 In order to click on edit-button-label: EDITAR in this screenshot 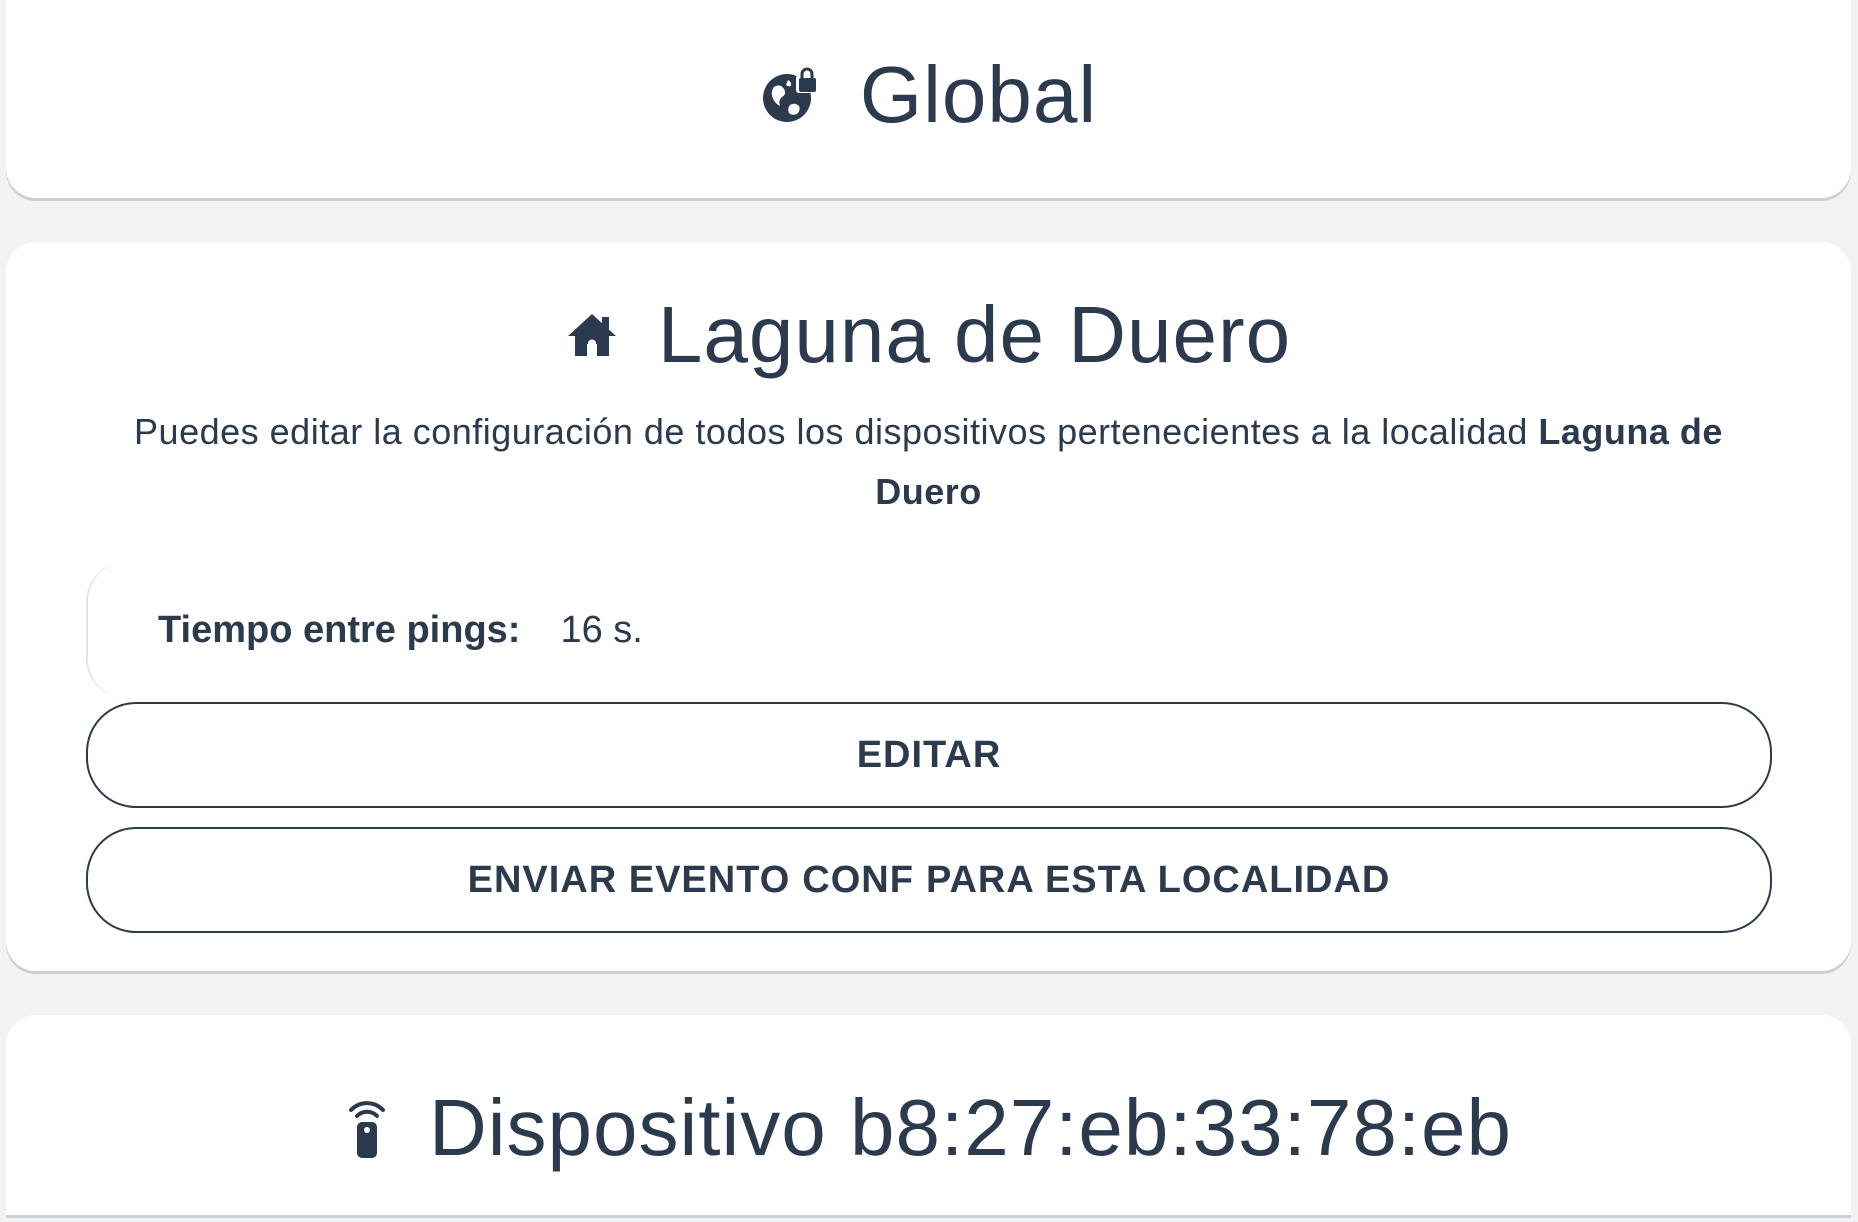, I will do `click(929, 754)`.